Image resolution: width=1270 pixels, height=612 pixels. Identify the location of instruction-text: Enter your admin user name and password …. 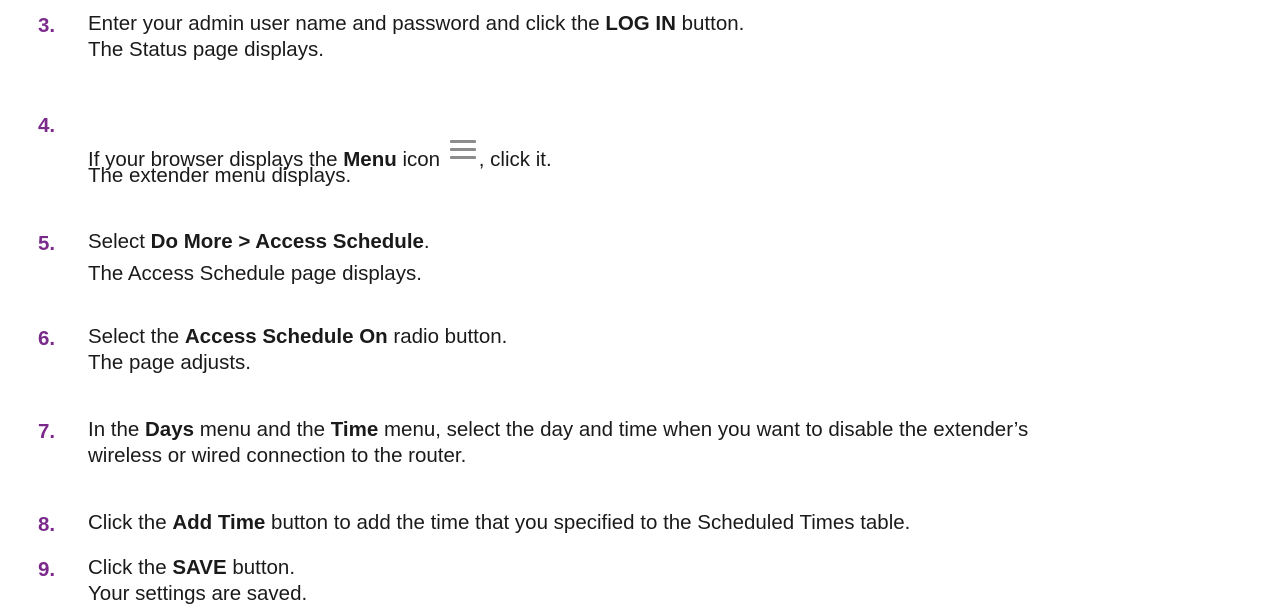
(347, 23).